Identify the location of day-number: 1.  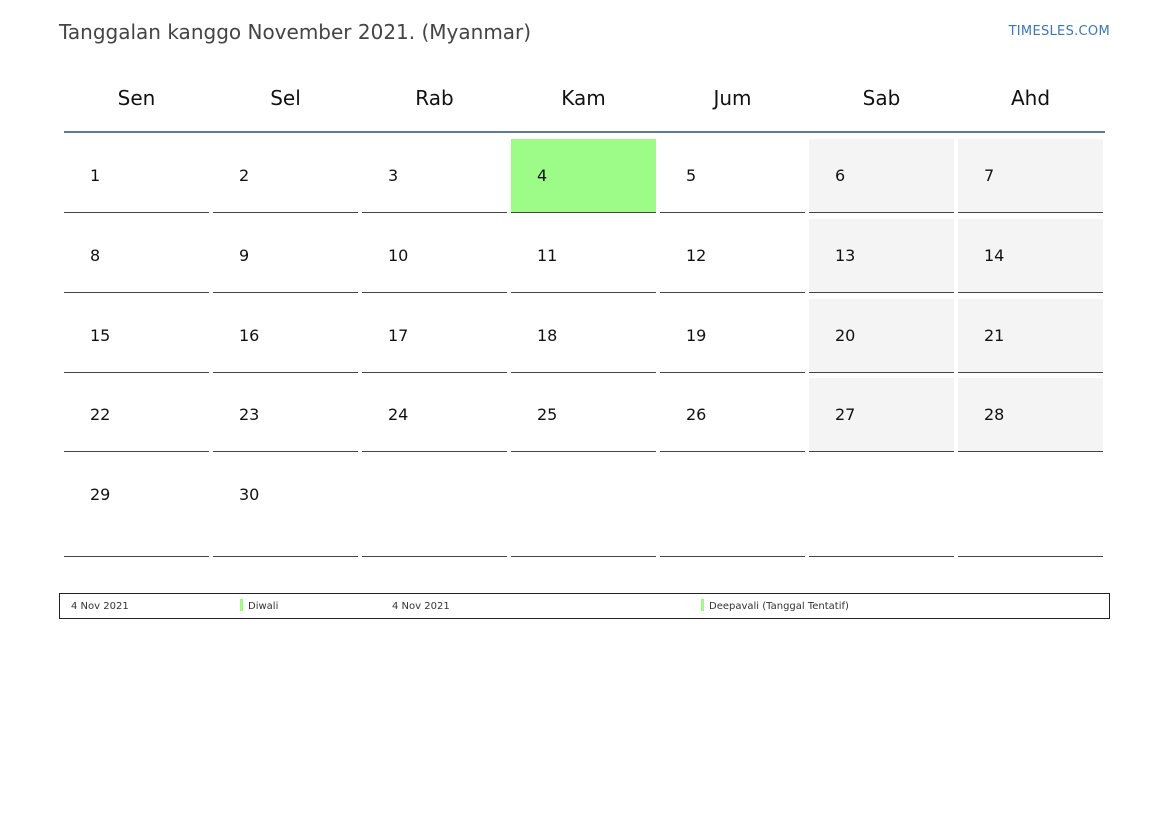
(95, 175).